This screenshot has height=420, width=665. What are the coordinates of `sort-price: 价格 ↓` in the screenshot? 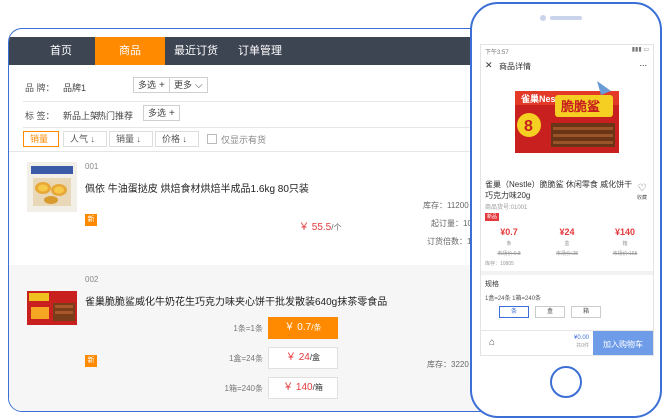 It's located at (177, 139).